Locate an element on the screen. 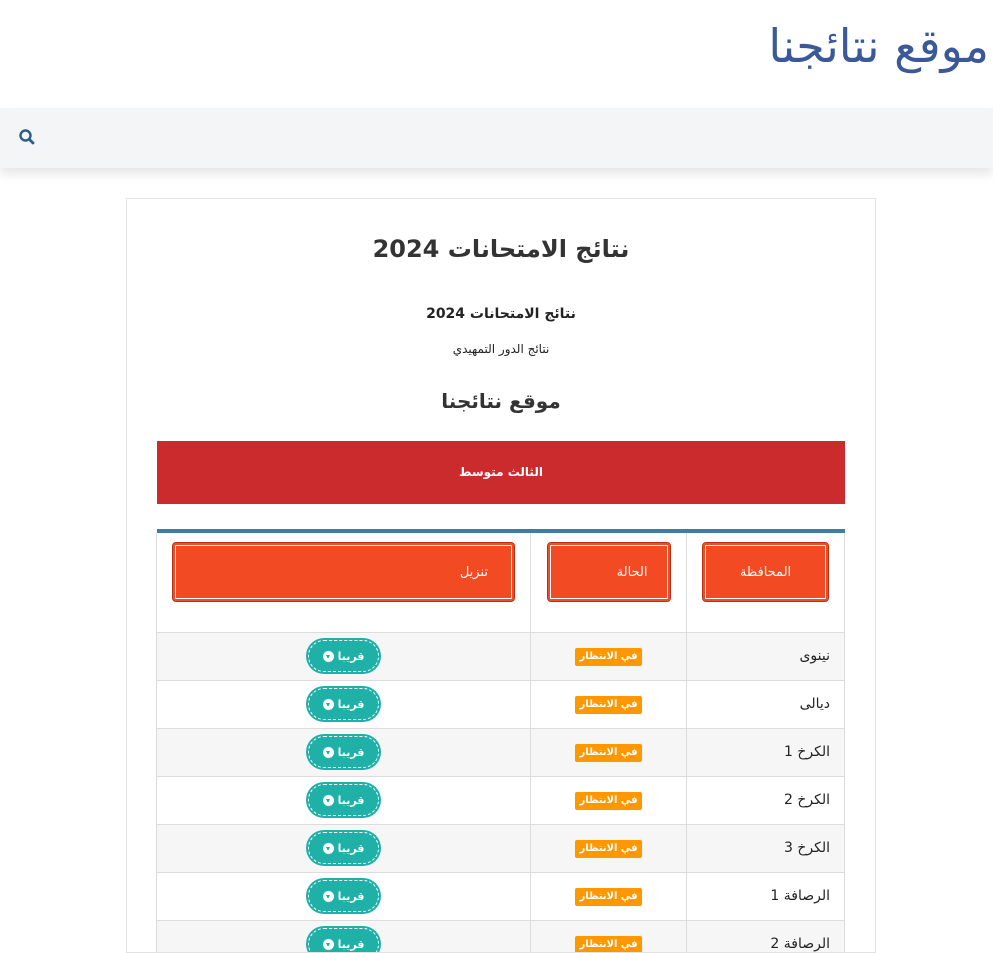 The width and height of the screenshot is (993, 953). site-heading: موقع نتائجنا is located at coordinates (501, 401).